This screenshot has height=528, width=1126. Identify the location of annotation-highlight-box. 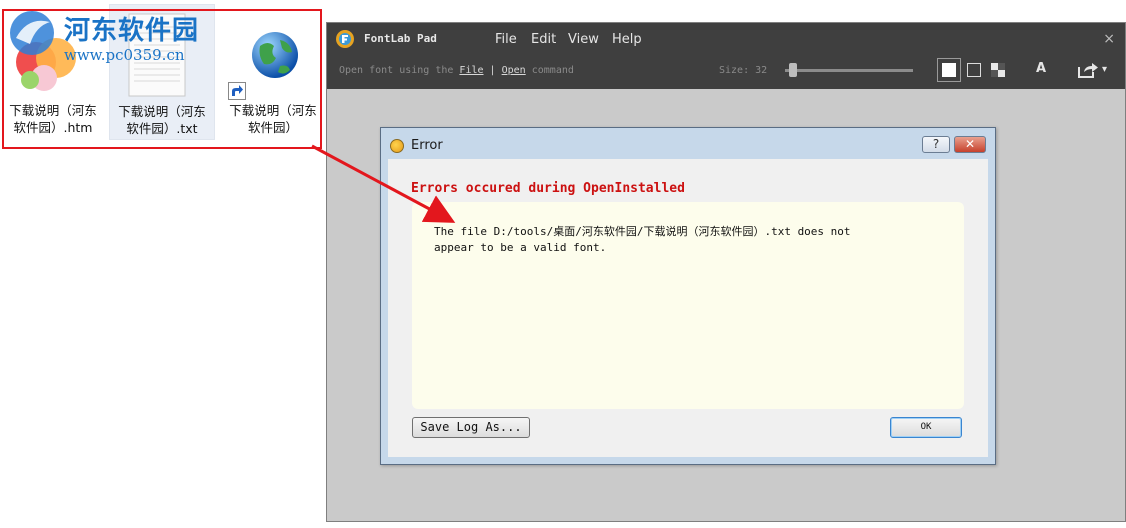
(162, 79).